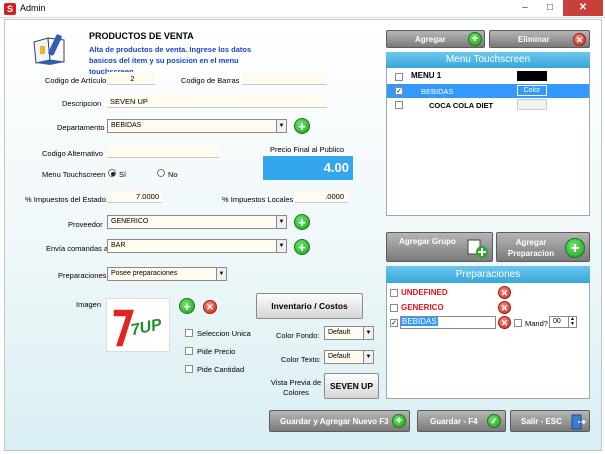  I want to click on agregar-grupo-button: Agregar Grupo, so click(439, 247).